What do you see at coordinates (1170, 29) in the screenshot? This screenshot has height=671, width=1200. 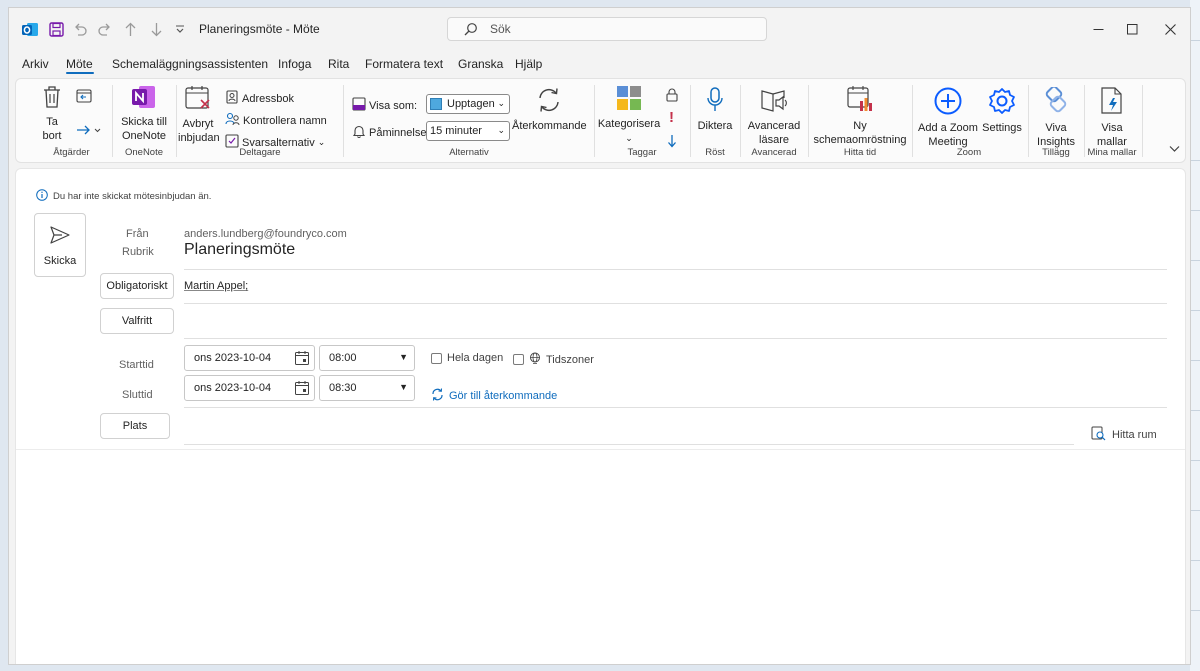 I see `close-icon` at bounding box center [1170, 29].